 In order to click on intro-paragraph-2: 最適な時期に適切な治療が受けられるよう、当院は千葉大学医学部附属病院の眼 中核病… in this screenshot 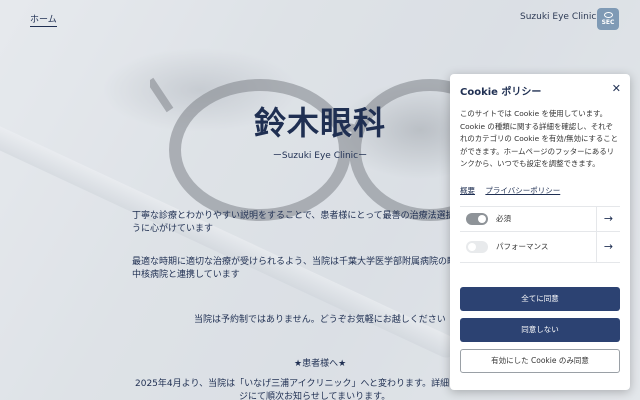, I will do `click(297, 269)`.